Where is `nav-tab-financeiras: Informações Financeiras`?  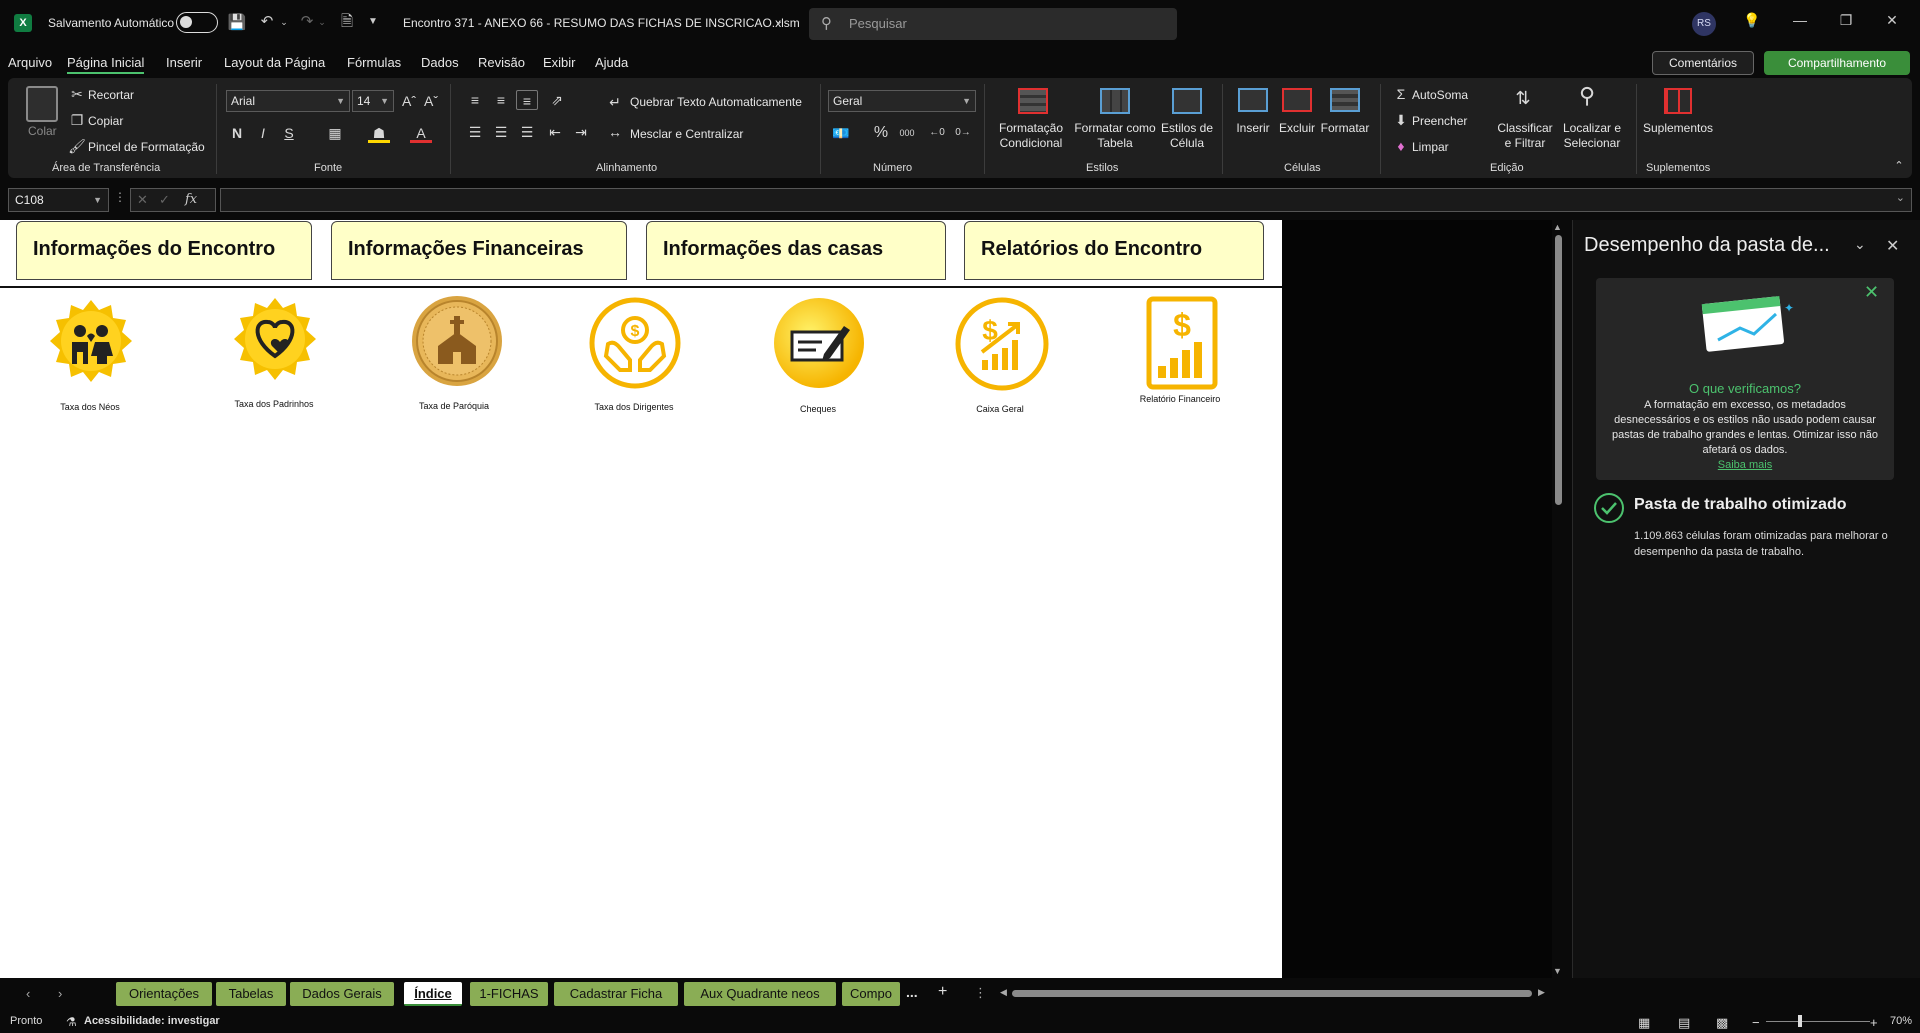 nav-tab-financeiras: Informações Financeiras is located at coordinates (479, 250).